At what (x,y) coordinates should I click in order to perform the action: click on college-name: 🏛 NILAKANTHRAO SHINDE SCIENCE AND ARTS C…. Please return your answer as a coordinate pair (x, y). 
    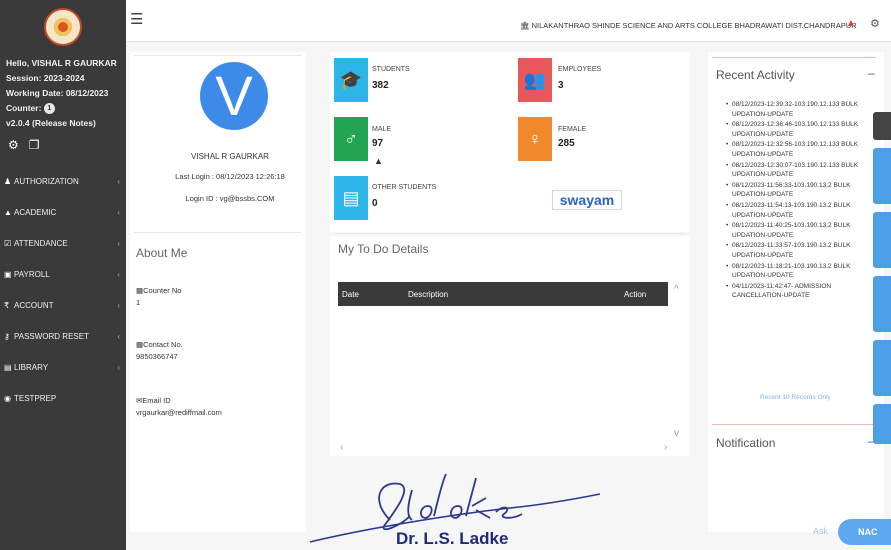
    Looking at the image, I should click on (688, 25).